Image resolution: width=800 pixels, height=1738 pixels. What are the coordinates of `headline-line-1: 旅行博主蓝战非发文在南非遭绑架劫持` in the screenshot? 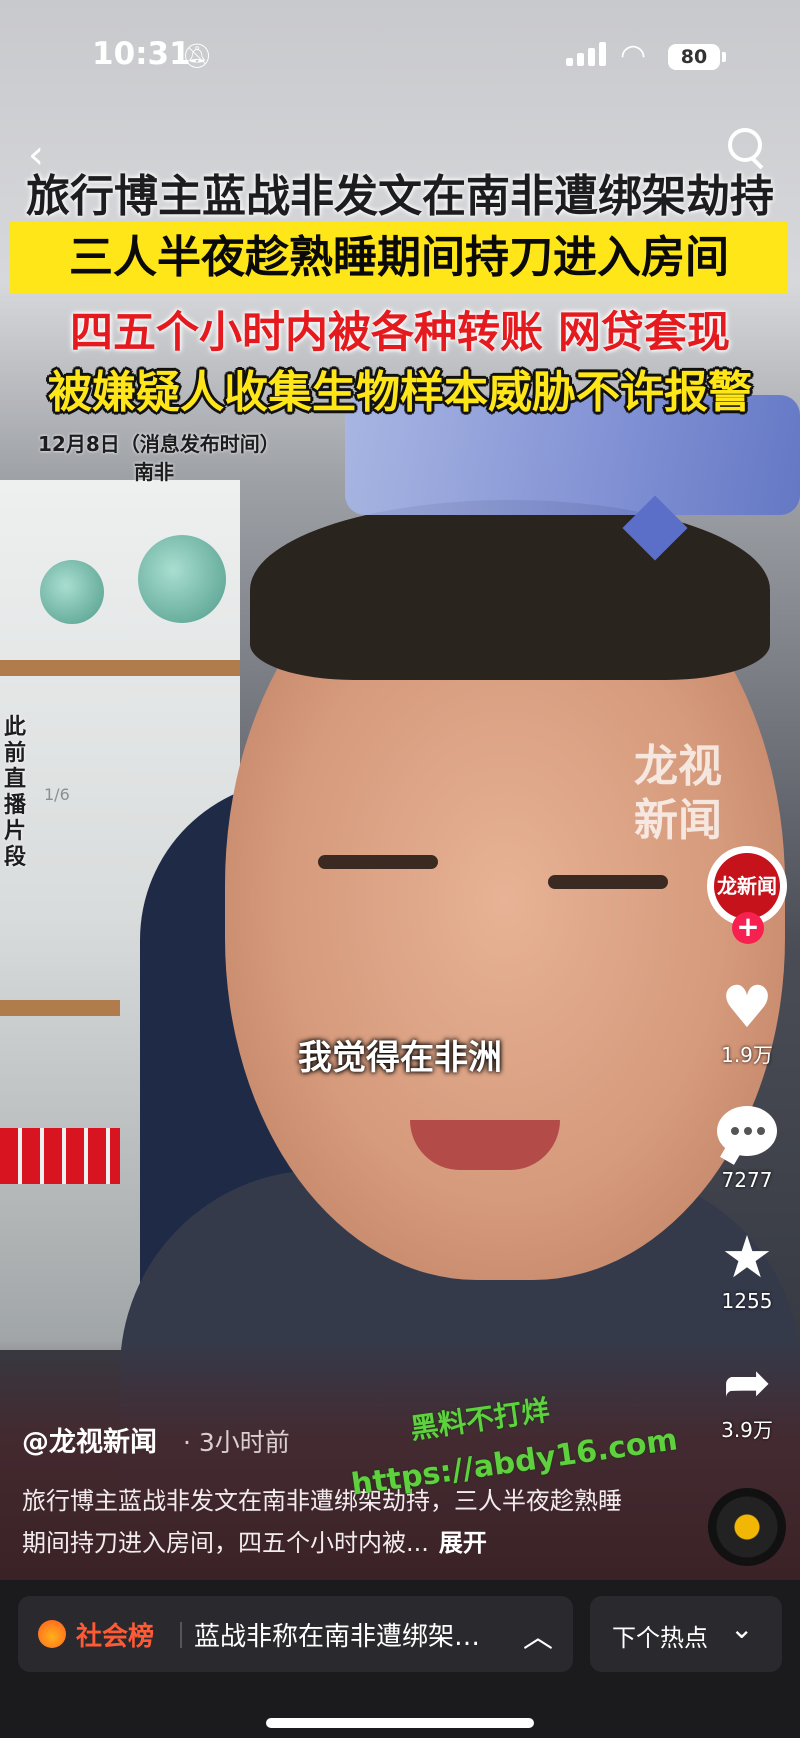 It's located at (400, 196).